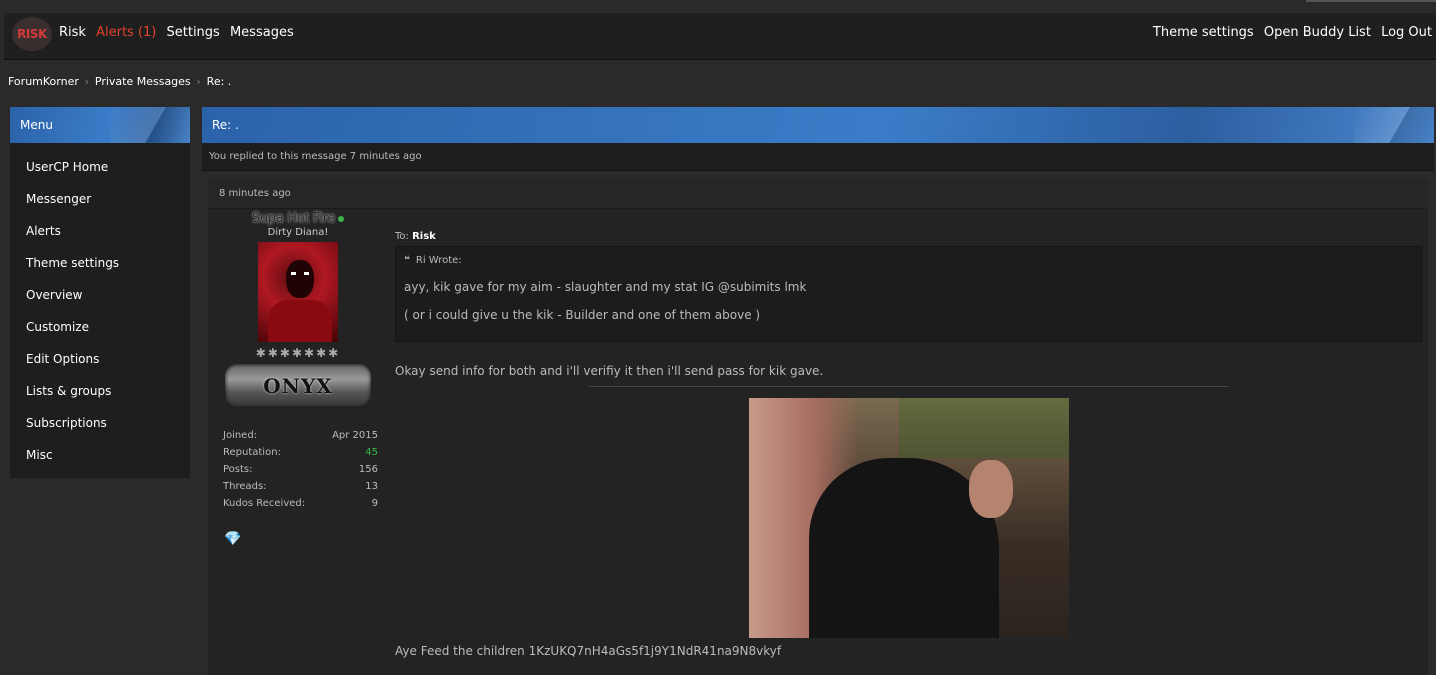 The image size is (1436, 675). What do you see at coordinates (909, 518) in the screenshot?
I see `embedded-gif-image` at bounding box center [909, 518].